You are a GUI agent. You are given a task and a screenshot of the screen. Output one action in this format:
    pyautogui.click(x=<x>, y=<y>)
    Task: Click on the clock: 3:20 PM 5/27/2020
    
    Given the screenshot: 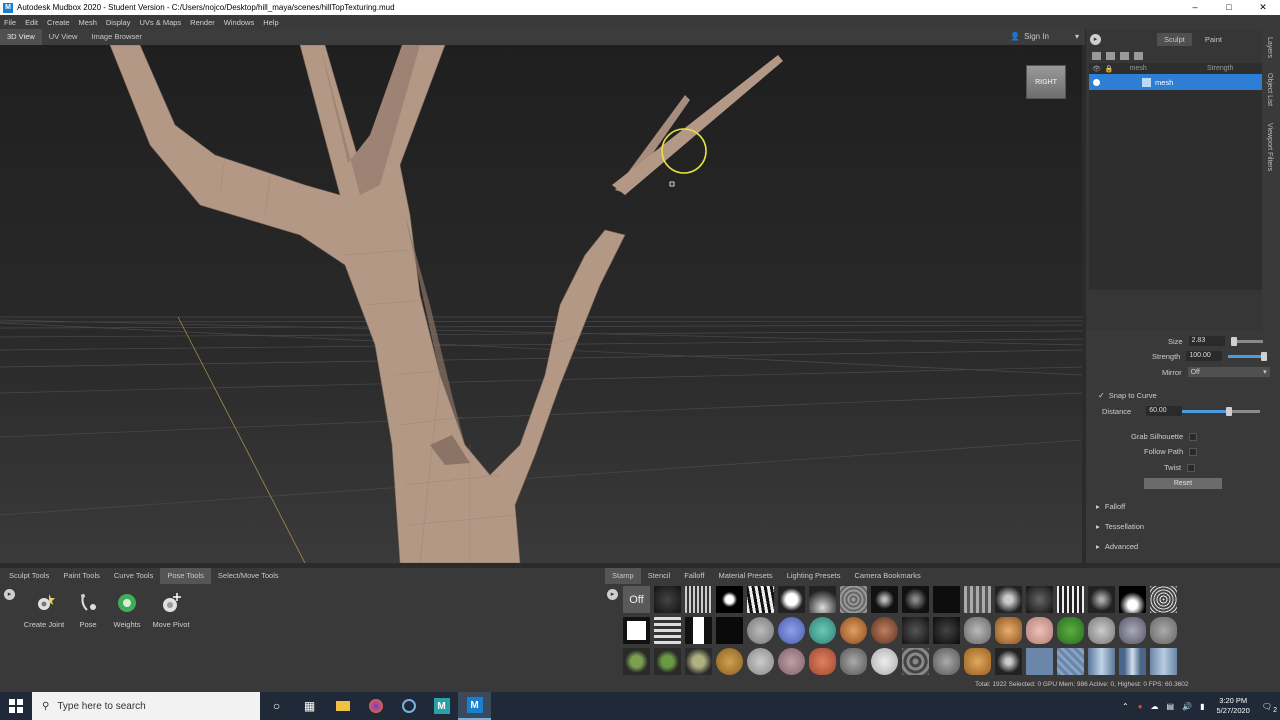 What is the action you would take?
    pyautogui.click(x=1232, y=706)
    